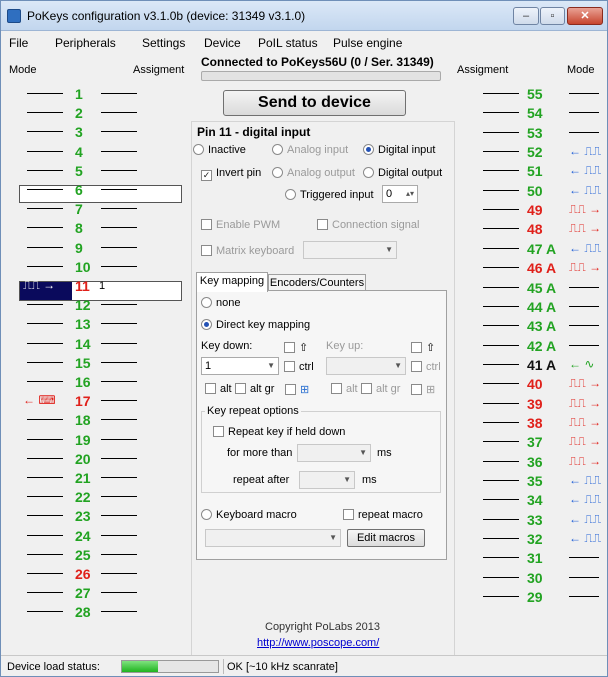  What do you see at coordinates (96, 497) in the screenshot?
I see `pin-row-22: 22` at bounding box center [96, 497].